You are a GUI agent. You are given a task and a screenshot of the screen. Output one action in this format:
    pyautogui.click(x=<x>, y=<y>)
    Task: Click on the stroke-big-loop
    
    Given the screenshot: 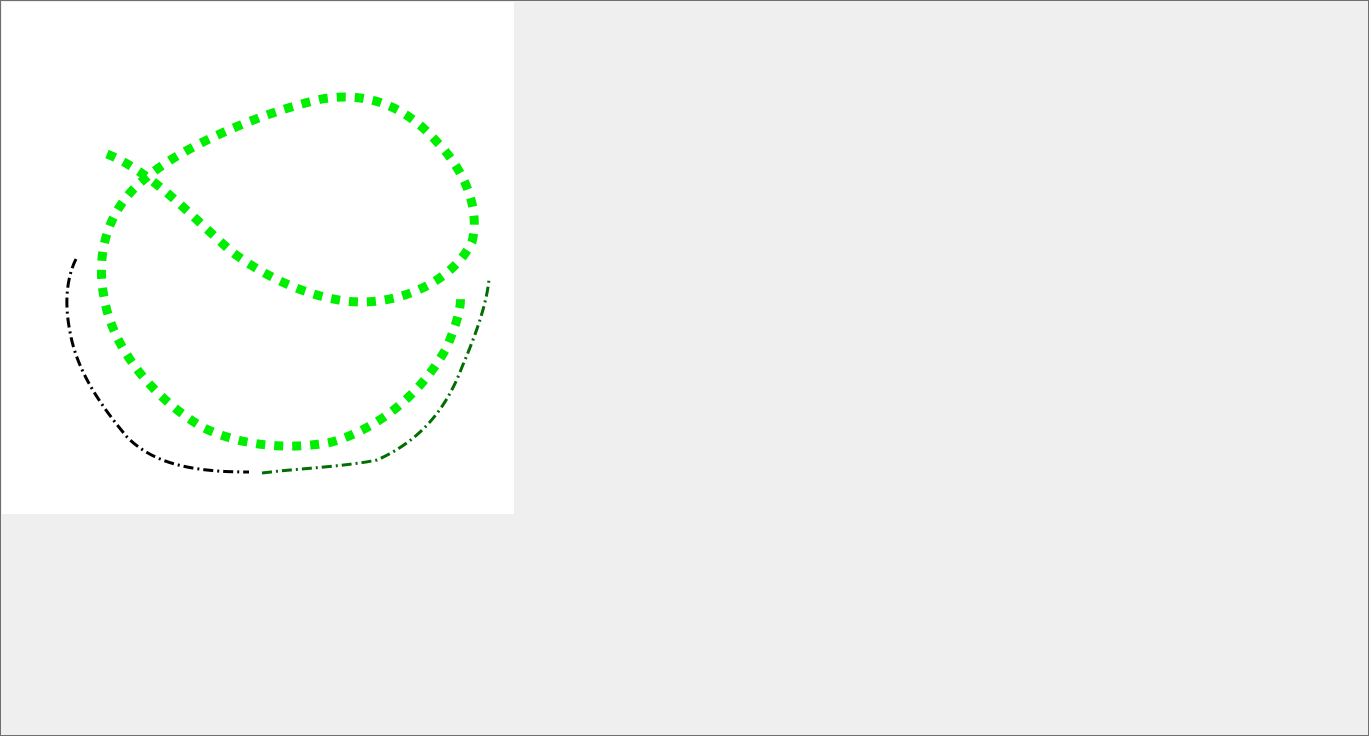 What is the action you would take?
    pyautogui.click(x=287, y=271)
    